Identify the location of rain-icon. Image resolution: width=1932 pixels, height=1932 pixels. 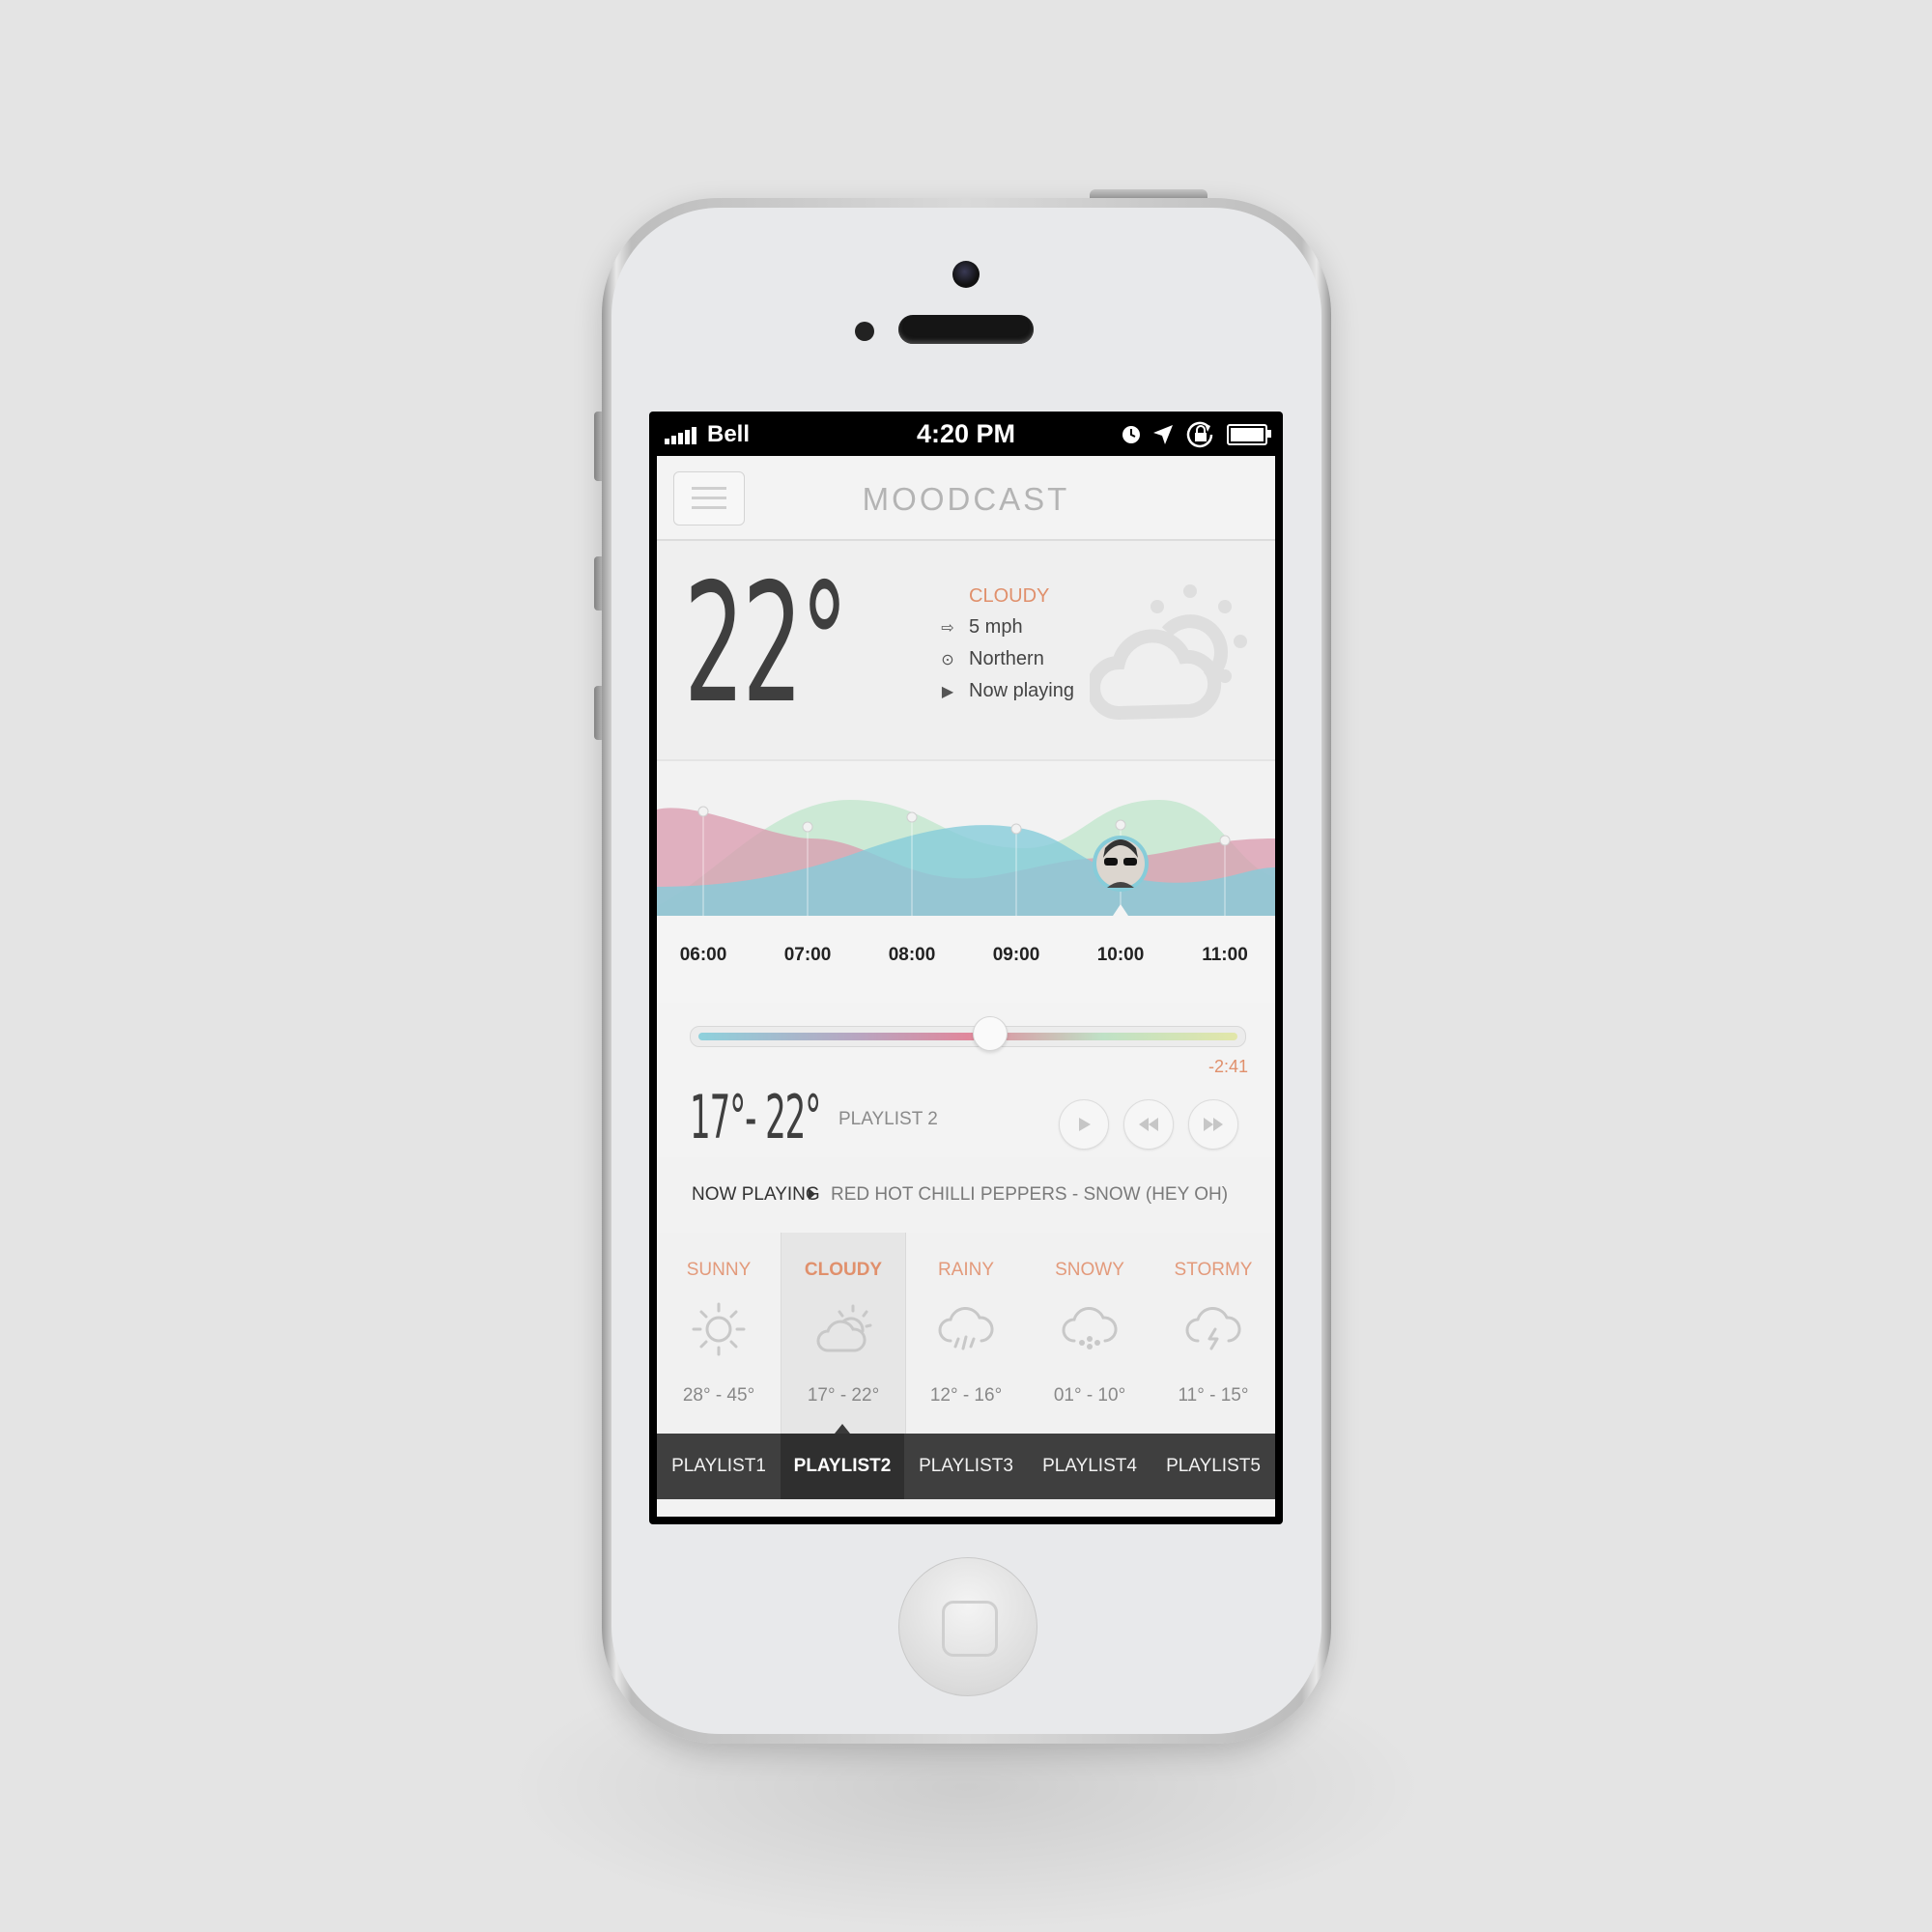
(966, 1328).